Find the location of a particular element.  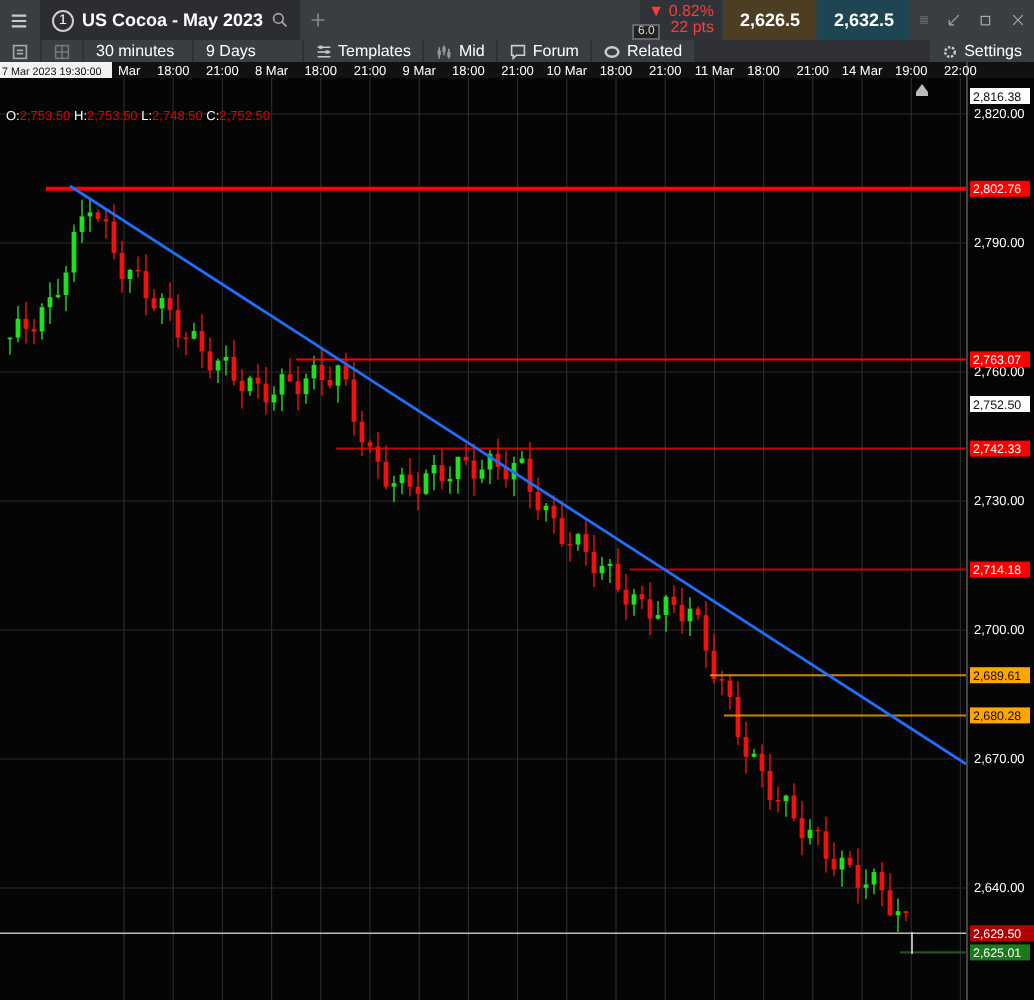

marker-icon is located at coordinates (922, 90).